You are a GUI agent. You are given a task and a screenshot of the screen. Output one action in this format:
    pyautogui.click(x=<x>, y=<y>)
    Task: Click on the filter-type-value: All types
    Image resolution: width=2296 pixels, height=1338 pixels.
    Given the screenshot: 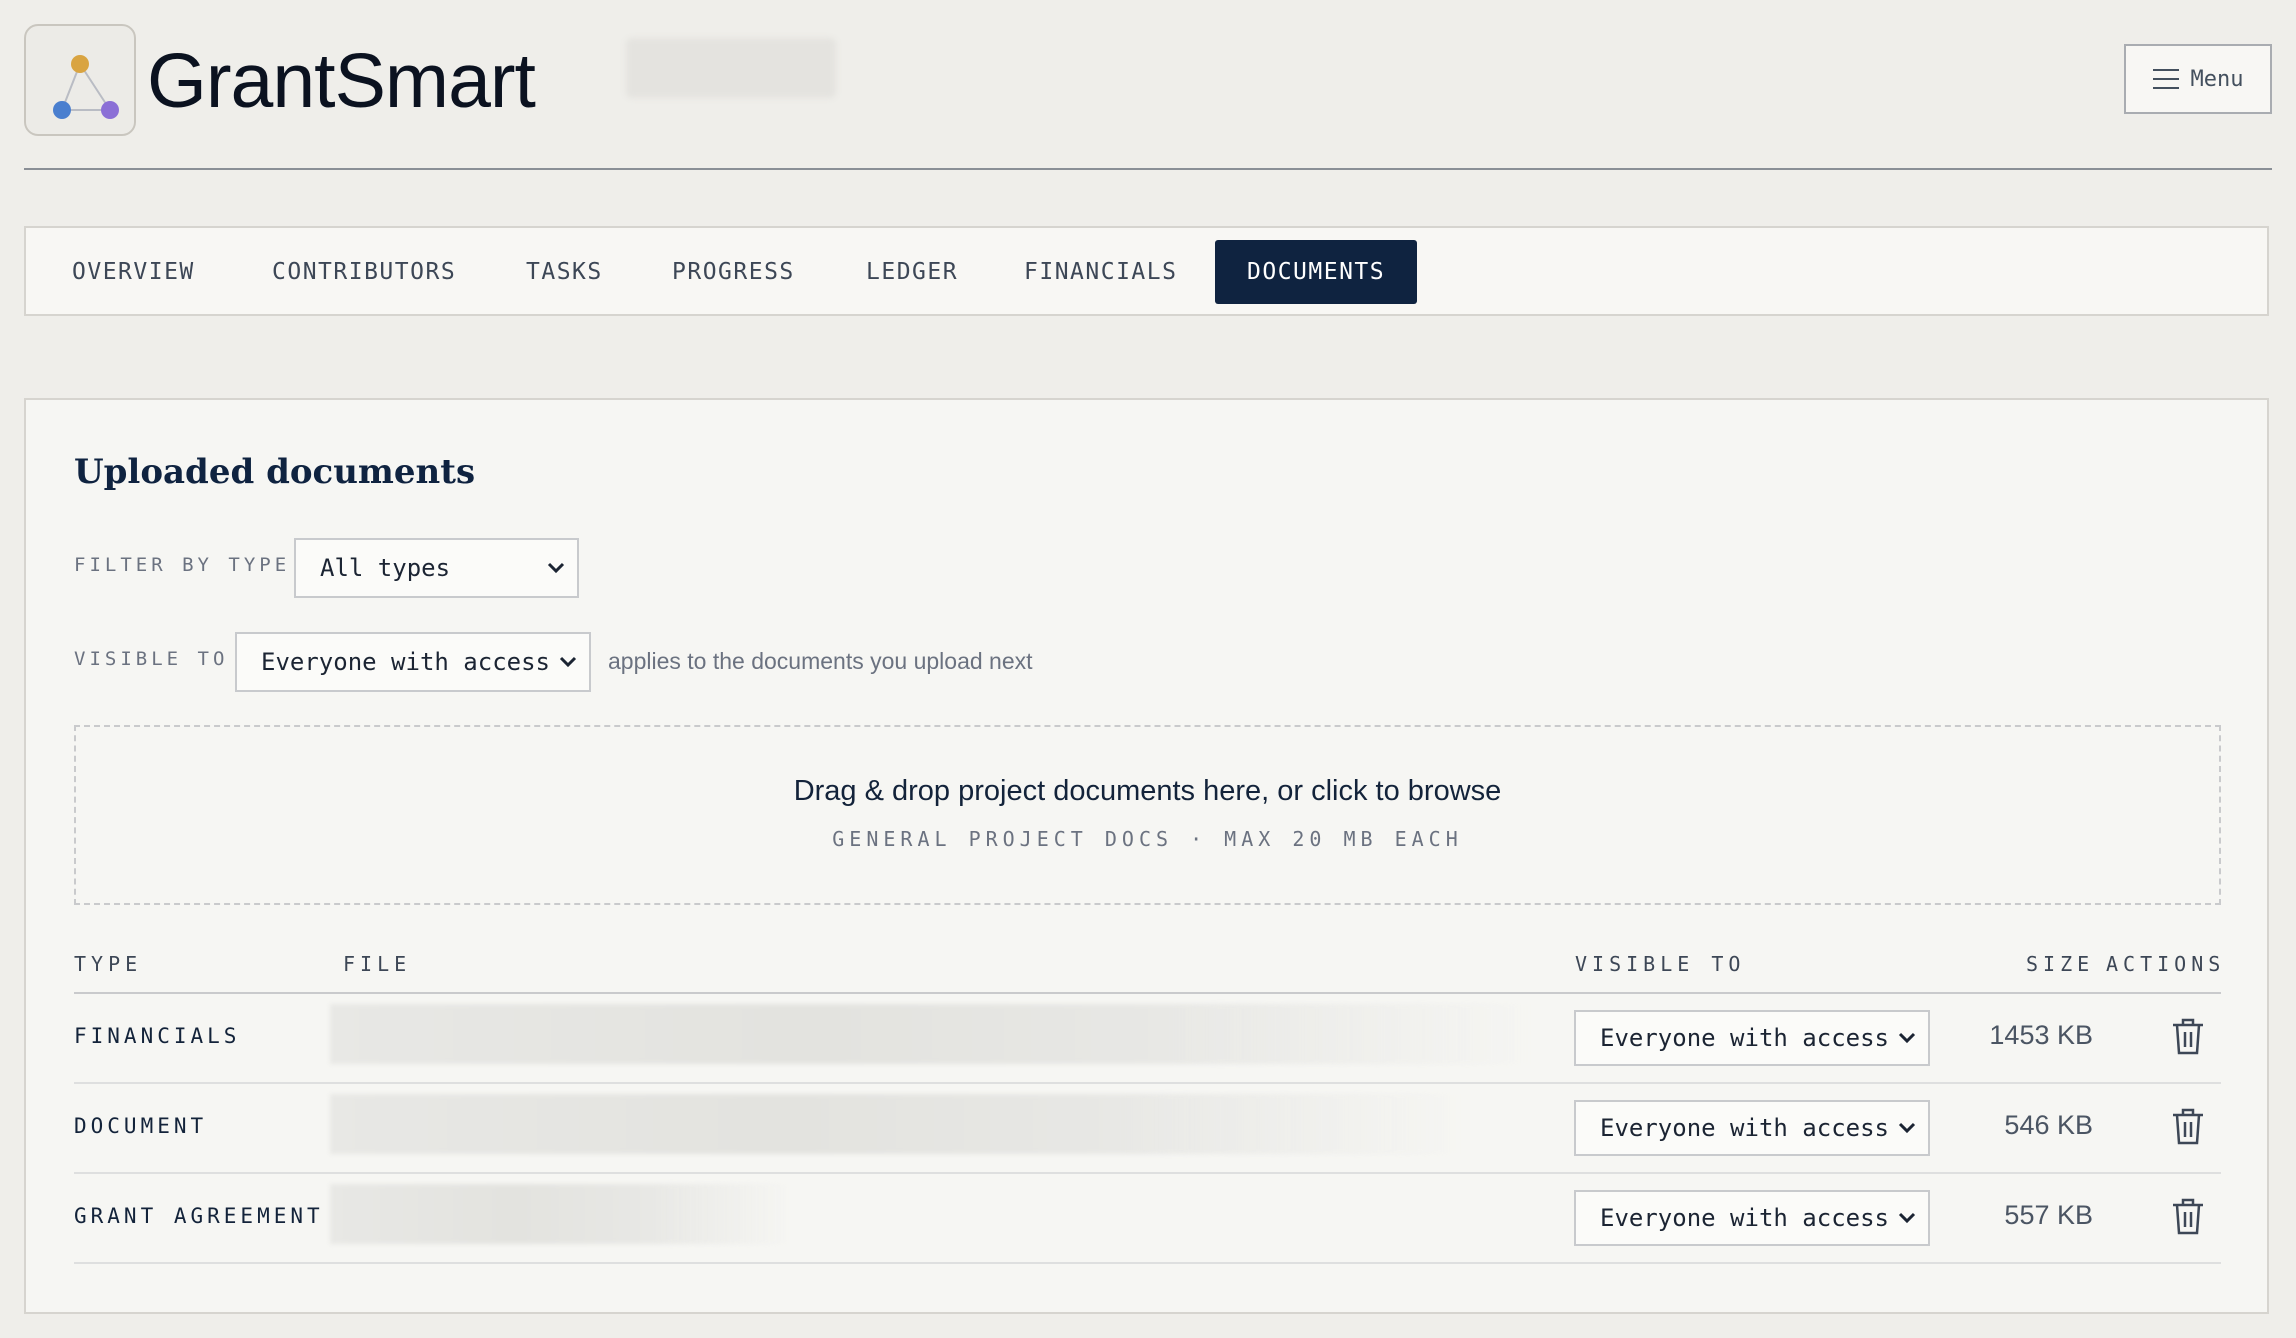 What is the action you would take?
    pyautogui.click(x=385, y=568)
    